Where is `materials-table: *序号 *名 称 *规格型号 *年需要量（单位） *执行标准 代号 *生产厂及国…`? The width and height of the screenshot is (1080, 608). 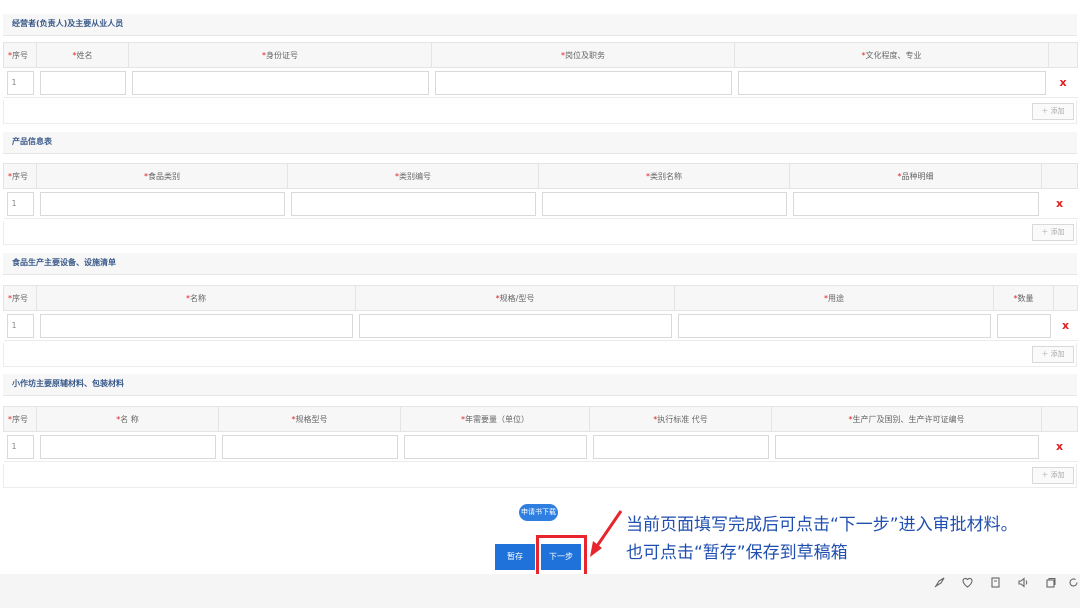 materials-table: *序号 *名 称 *规格型号 *年需要量（单位） *执行标准 代号 *生产厂及国… is located at coordinates (540, 434).